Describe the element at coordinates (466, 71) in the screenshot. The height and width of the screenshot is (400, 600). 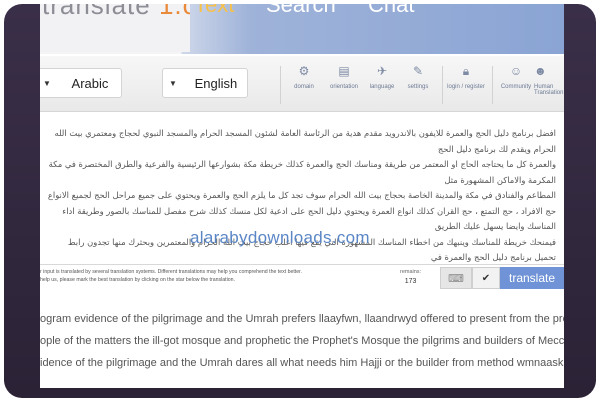
I see `lock-icon: 🔒︎` at that location.